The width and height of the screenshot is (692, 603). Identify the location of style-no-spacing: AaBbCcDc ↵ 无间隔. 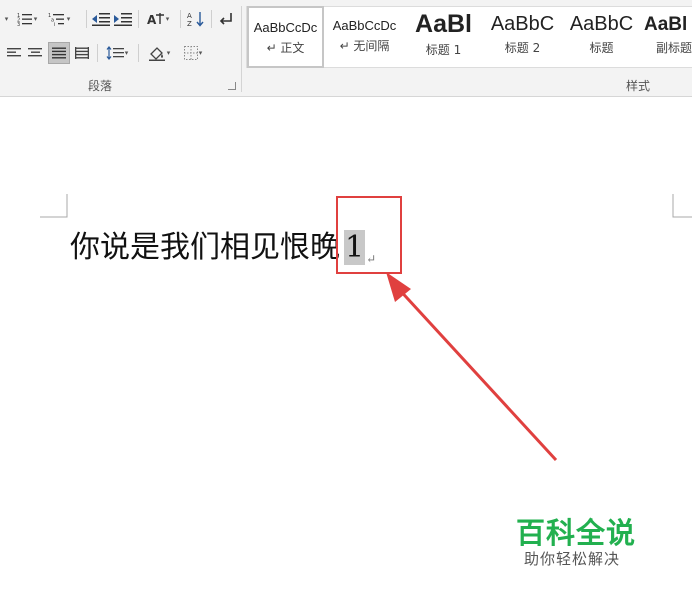
(364, 37).